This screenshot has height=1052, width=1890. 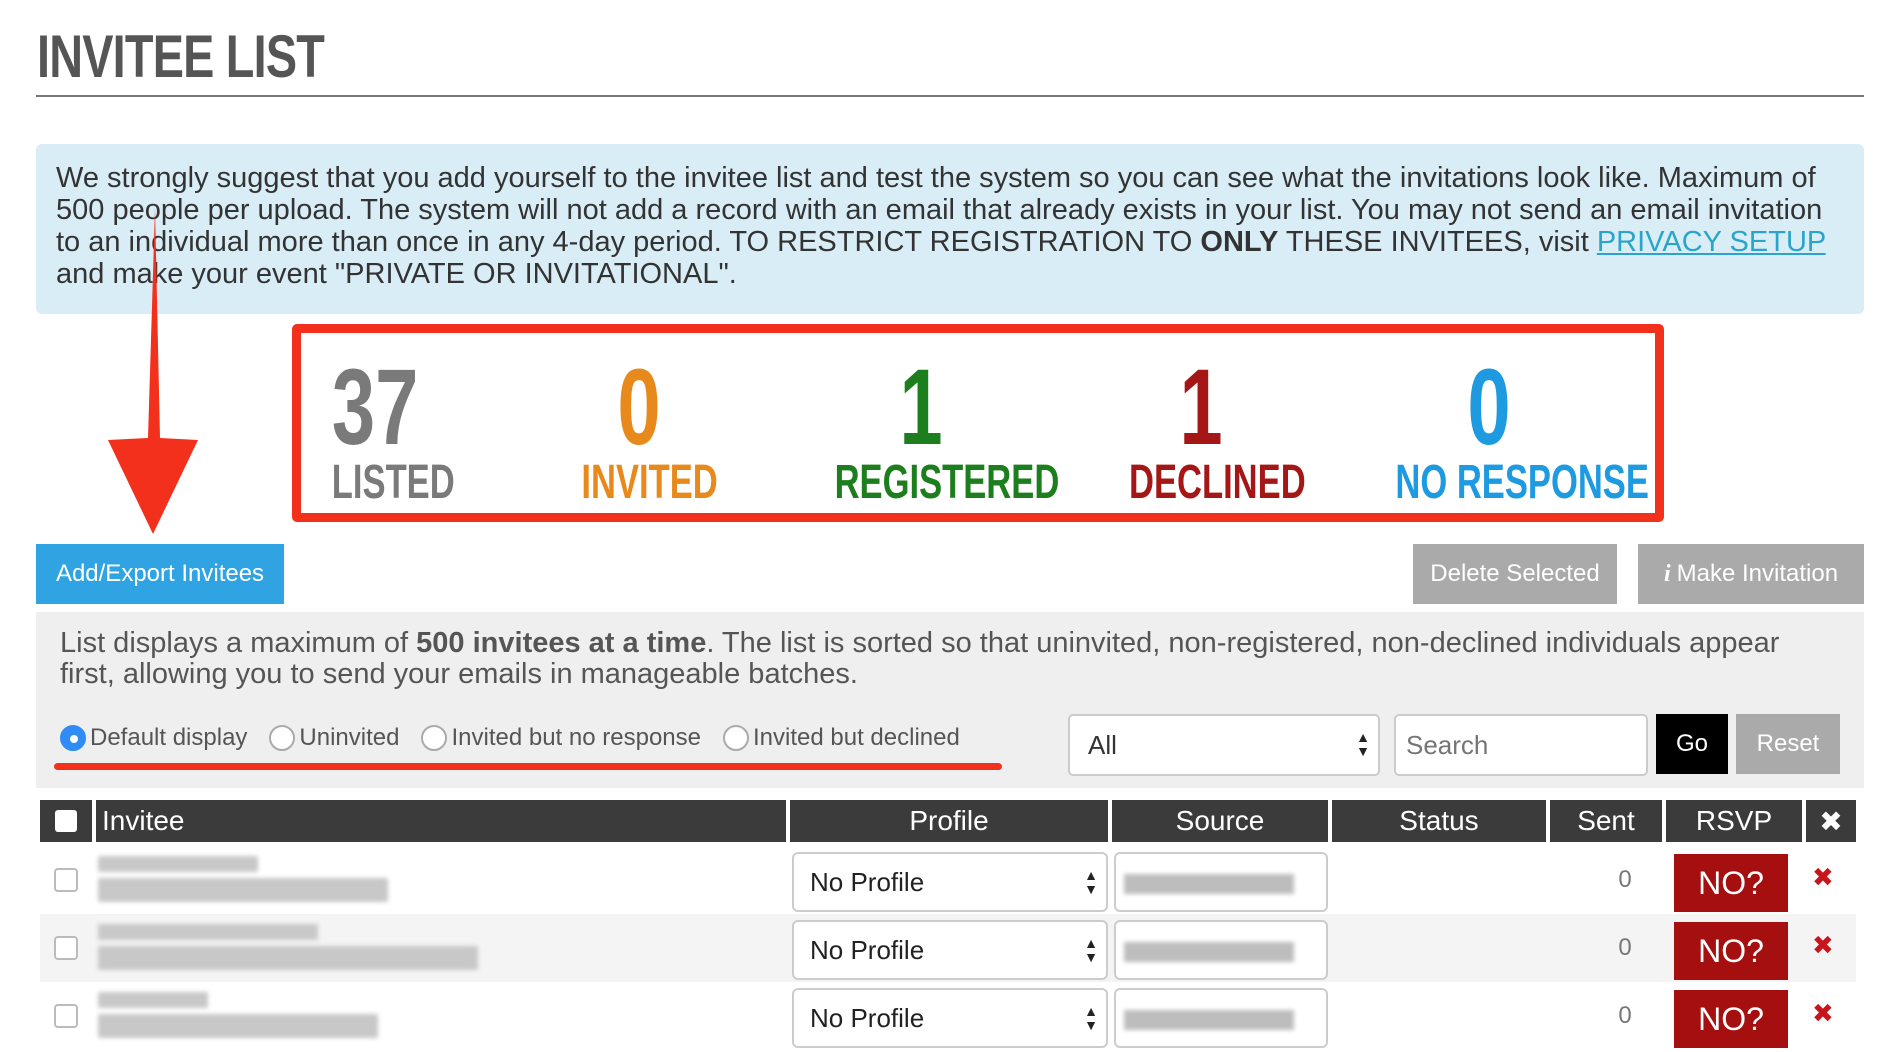 I want to click on radio-label: Invited but no response, so click(x=576, y=737).